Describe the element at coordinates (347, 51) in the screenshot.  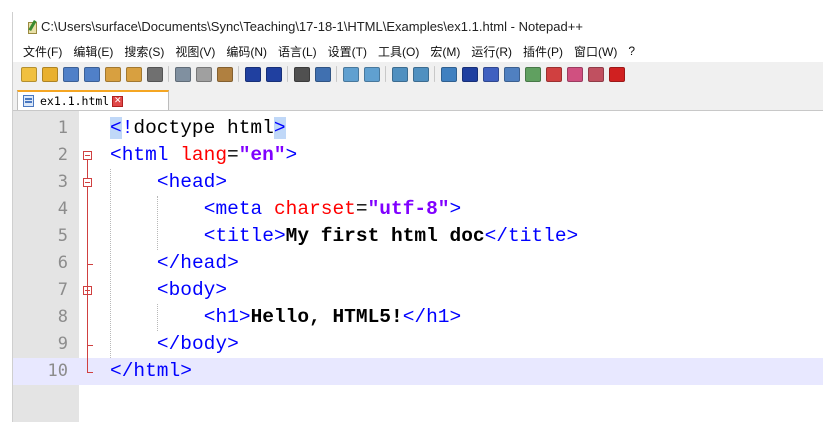
I see `menu-item-6: 设置(T)` at that location.